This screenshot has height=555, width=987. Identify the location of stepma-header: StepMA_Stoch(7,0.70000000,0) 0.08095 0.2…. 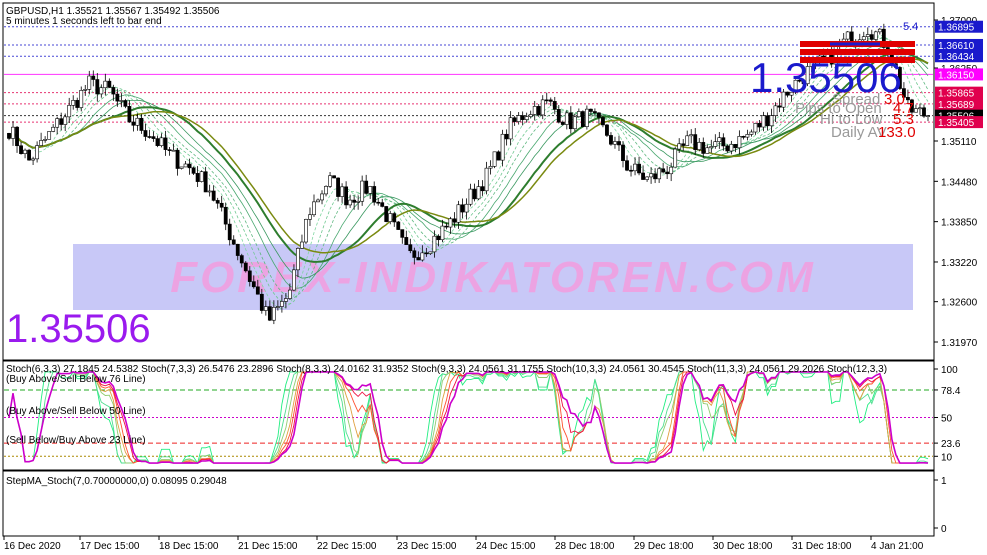
(116, 481).